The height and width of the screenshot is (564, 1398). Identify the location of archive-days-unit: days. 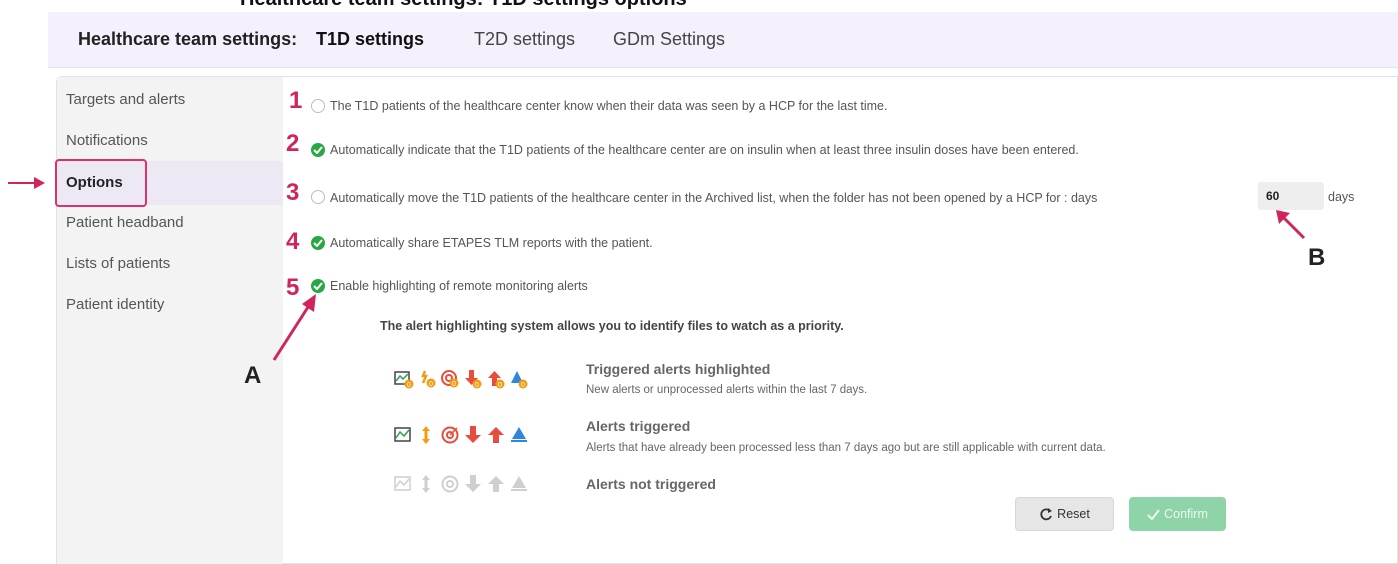
(1341, 197).